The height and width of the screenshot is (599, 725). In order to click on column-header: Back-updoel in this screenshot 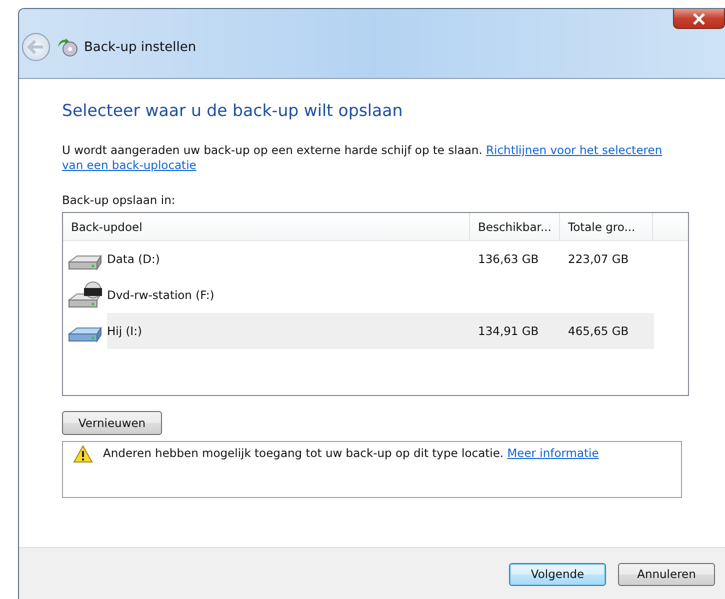, I will do `click(266, 226)`.